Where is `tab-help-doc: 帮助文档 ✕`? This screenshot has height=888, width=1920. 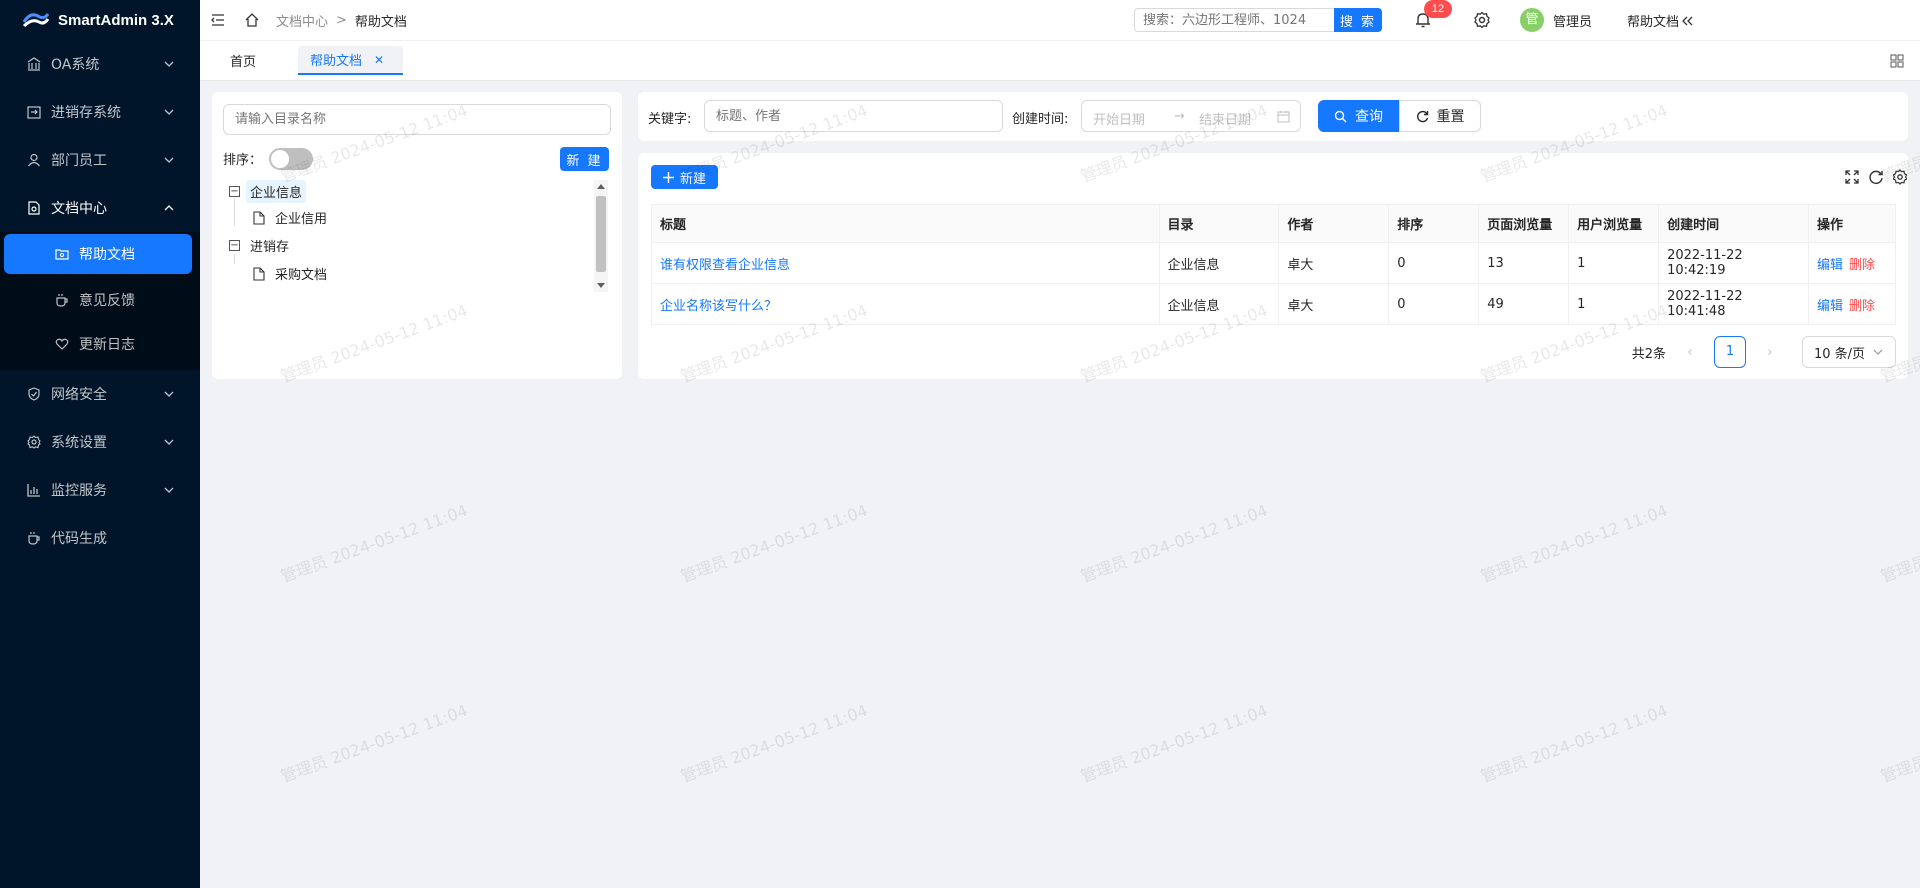
tab-help-doc: 帮助文档 ✕ is located at coordinates (350, 60).